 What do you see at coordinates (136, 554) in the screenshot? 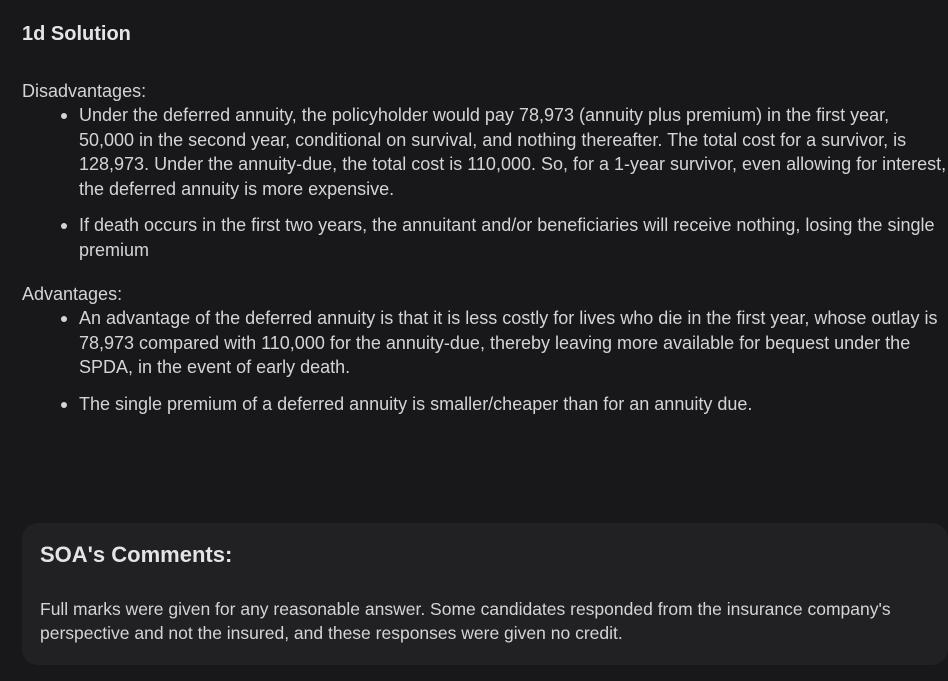
I see `comments-title: SOA's Comments:` at bounding box center [136, 554].